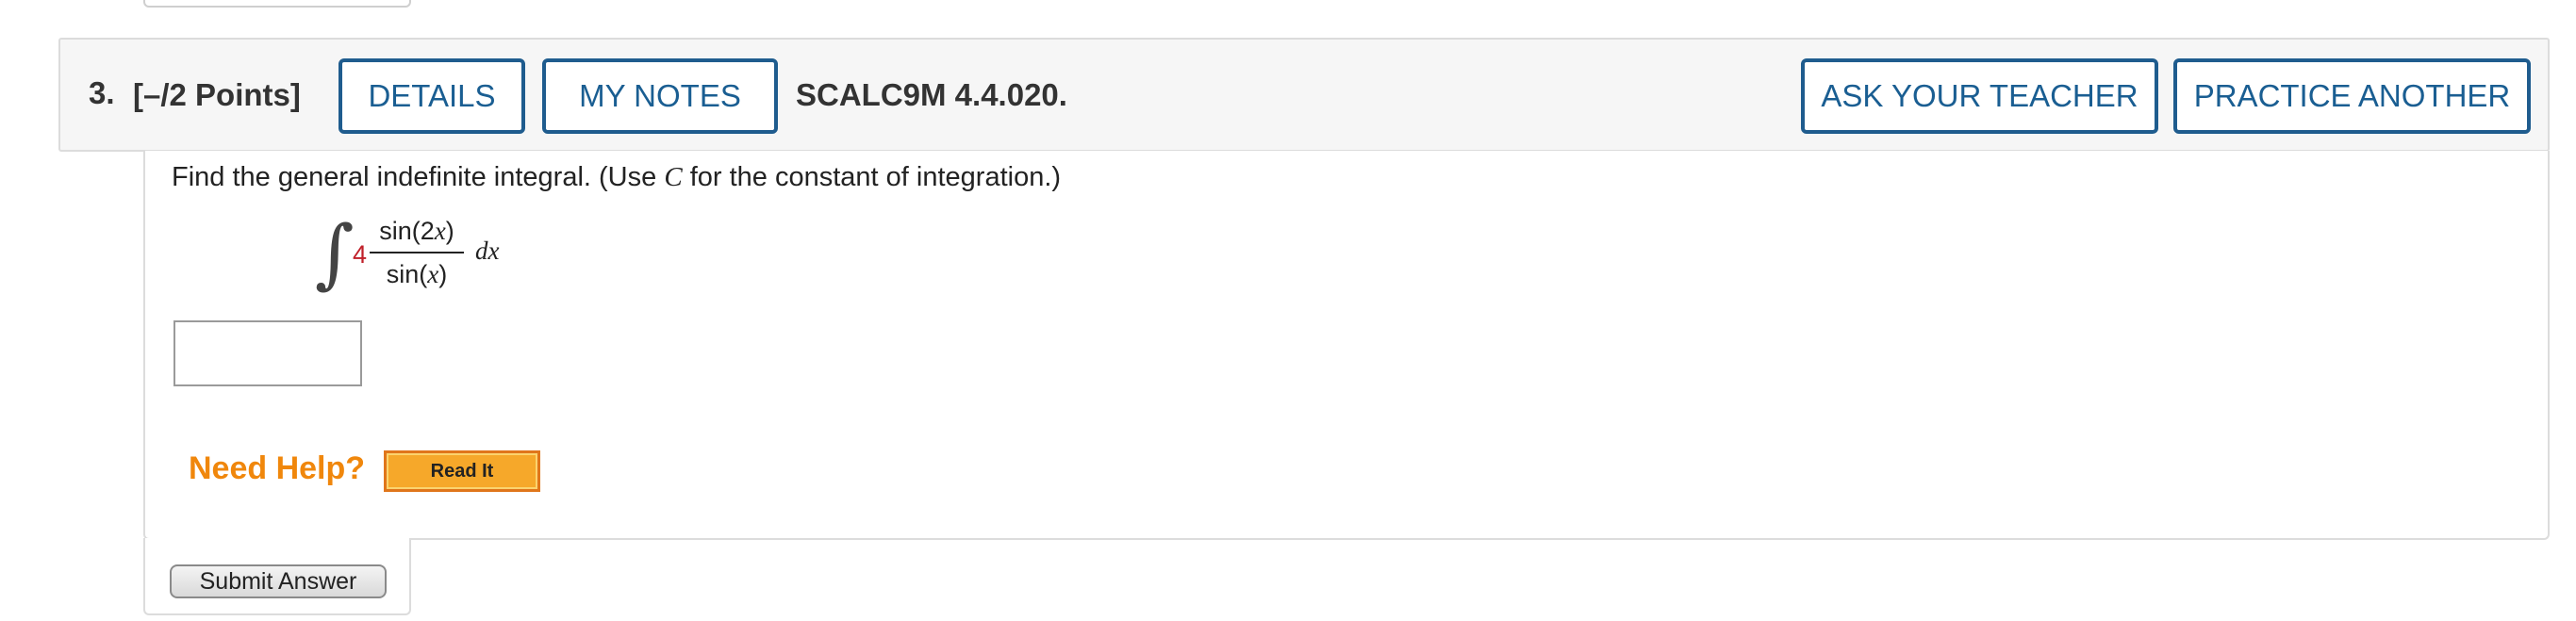 This screenshot has height=621, width=2576. Describe the element at coordinates (277, 4) in the screenshot. I see `previous-question-tab` at that location.